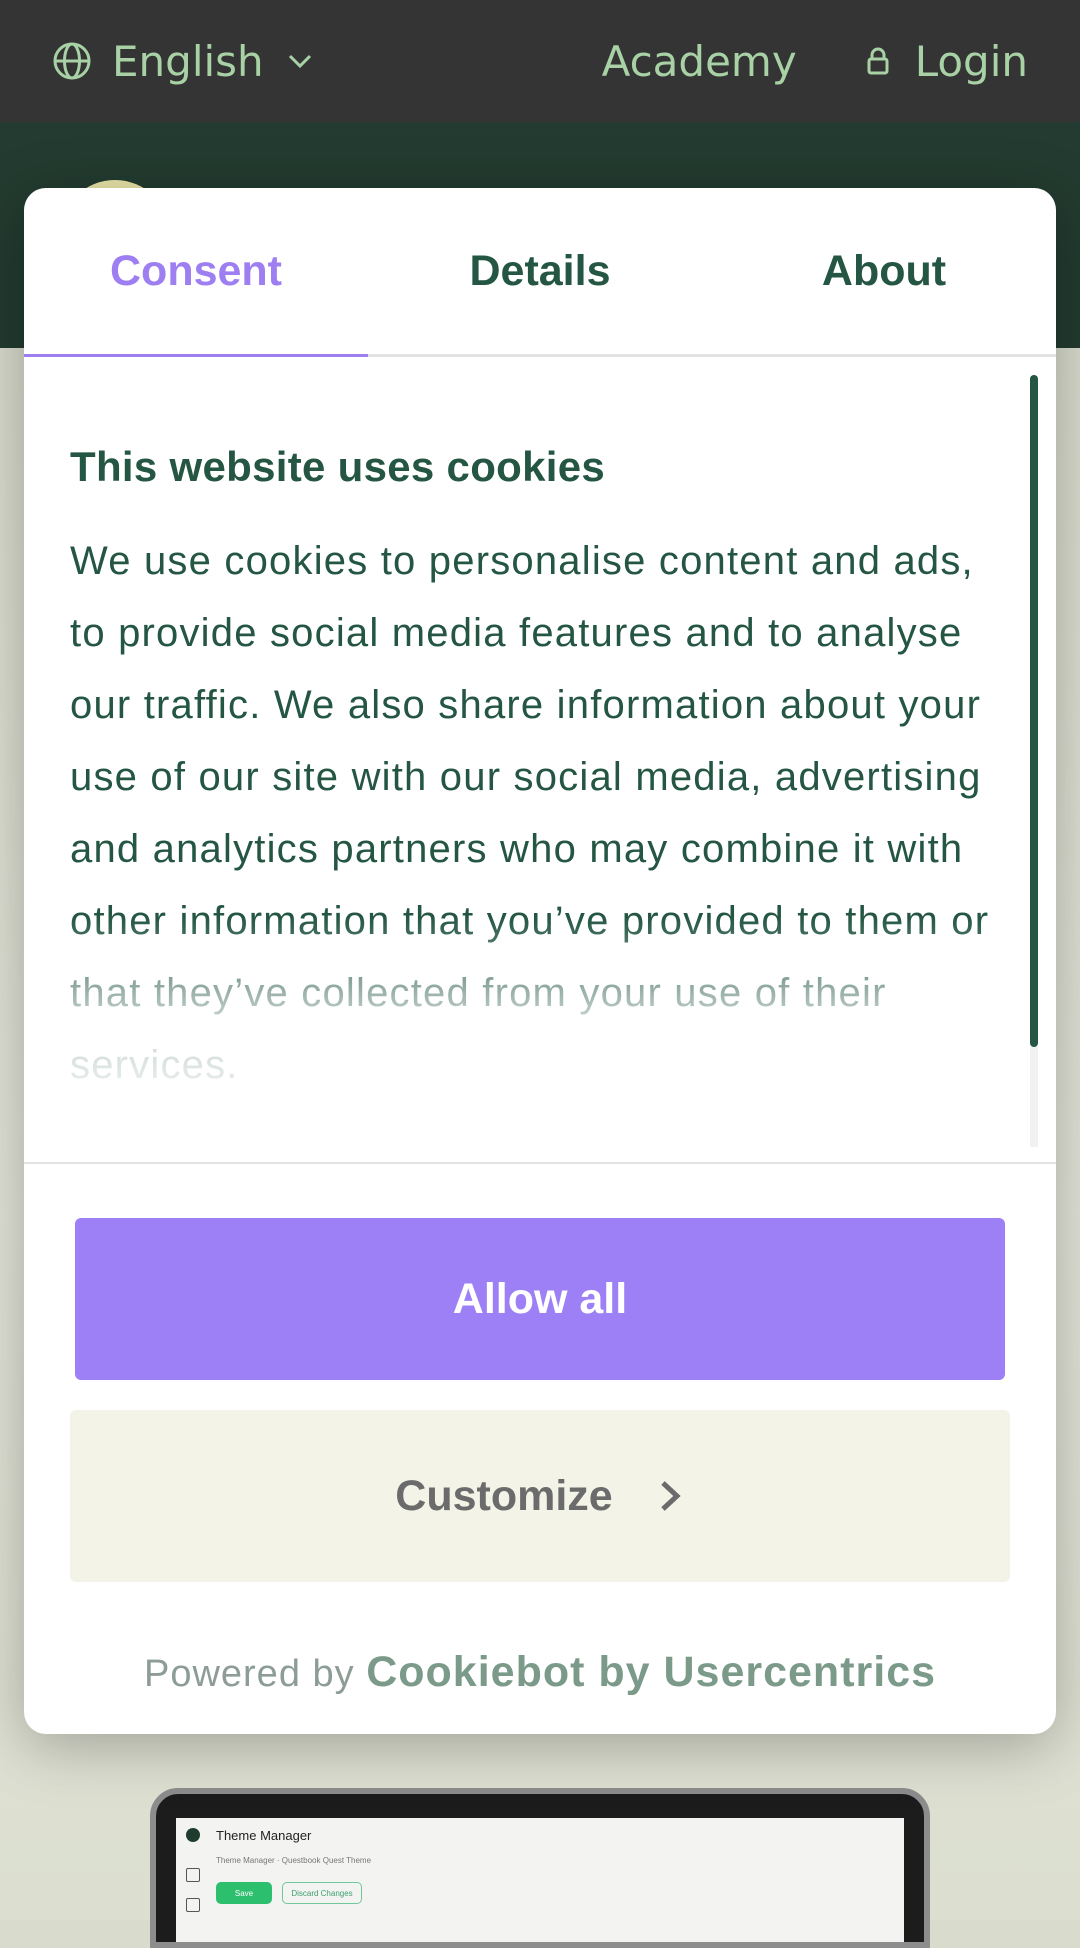  I want to click on scrollbar-thumb, so click(1034, 711).